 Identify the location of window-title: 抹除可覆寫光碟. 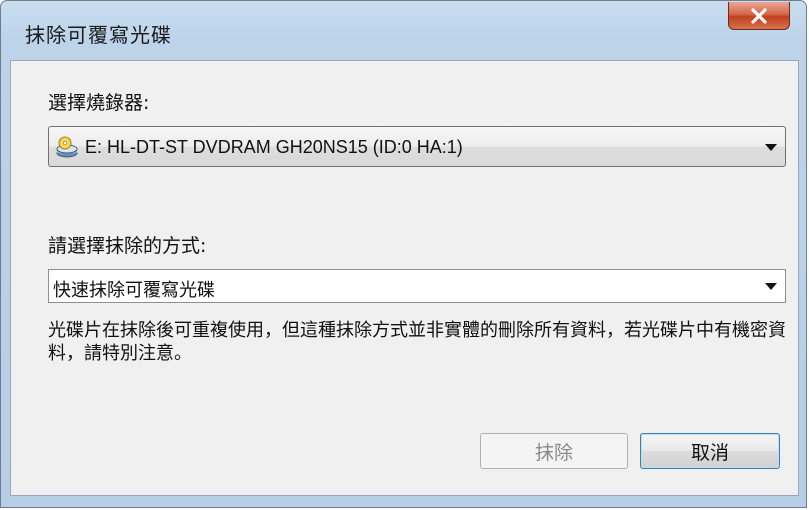
(98, 35).